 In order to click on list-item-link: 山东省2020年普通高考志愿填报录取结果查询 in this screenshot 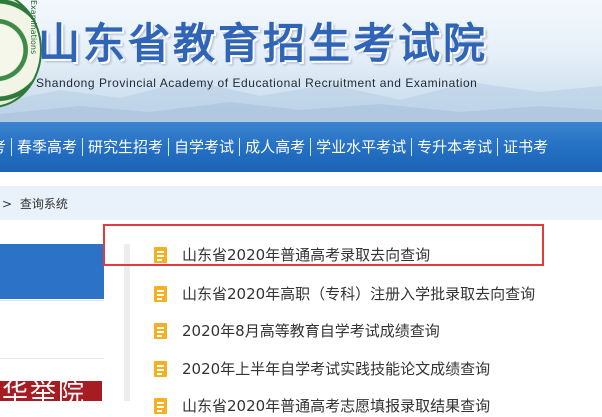, I will do `click(336, 406)`.